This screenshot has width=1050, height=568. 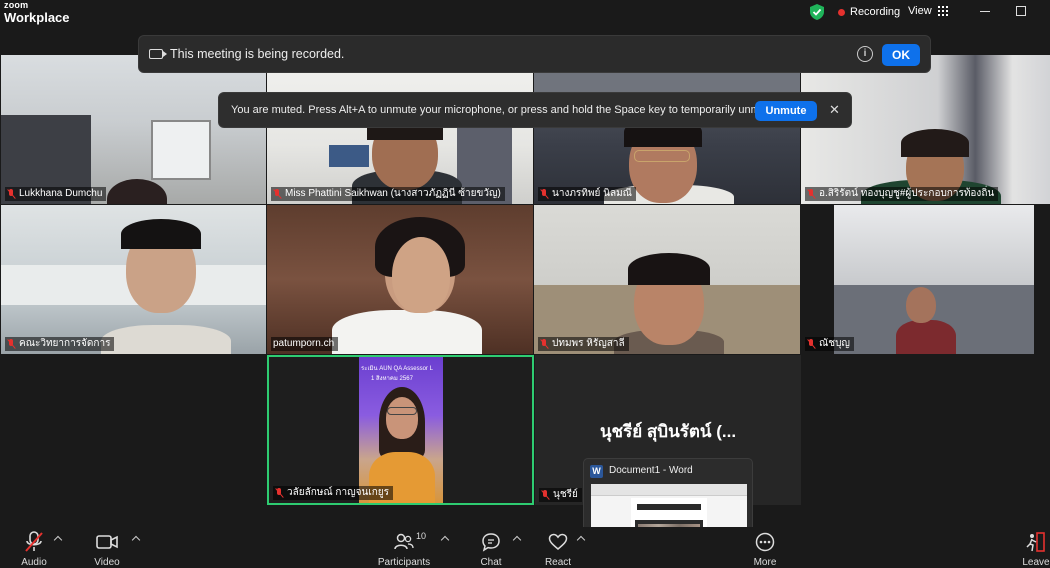 What do you see at coordinates (942, 11) in the screenshot?
I see `grid-icon` at bounding box center [942, 11].